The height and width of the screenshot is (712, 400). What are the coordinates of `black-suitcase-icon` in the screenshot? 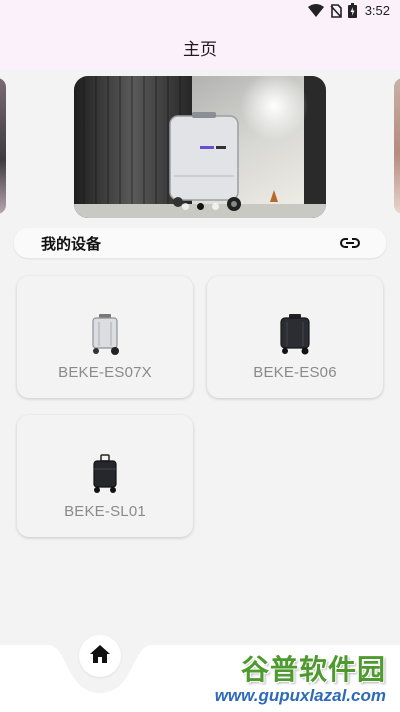 It's located at (295, 335).